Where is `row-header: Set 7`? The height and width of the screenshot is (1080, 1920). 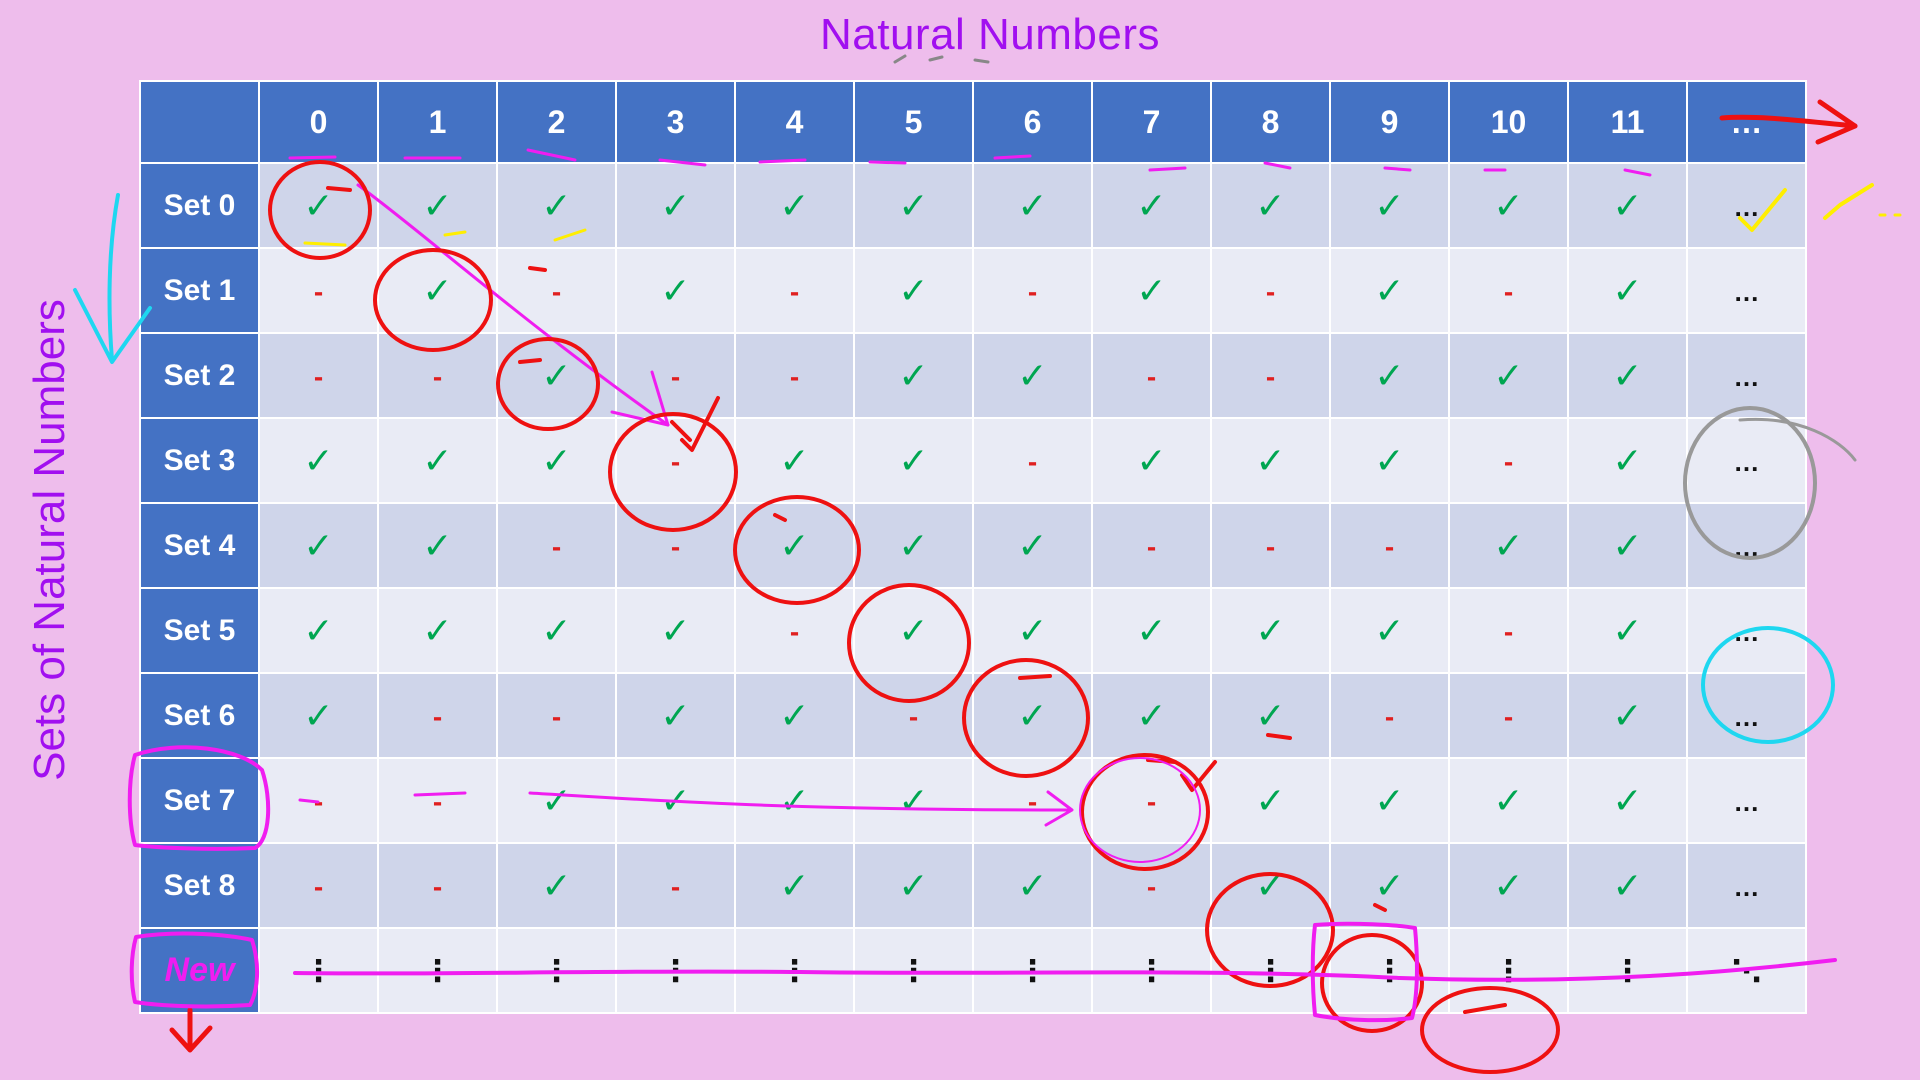 row-header: Set 7 is located at coordinates (199, 800).